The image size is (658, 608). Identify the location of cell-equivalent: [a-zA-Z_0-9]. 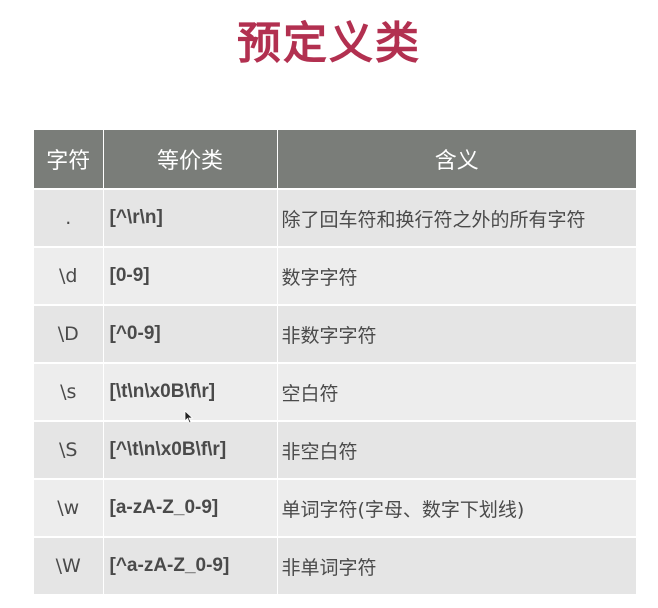
(190, 507).